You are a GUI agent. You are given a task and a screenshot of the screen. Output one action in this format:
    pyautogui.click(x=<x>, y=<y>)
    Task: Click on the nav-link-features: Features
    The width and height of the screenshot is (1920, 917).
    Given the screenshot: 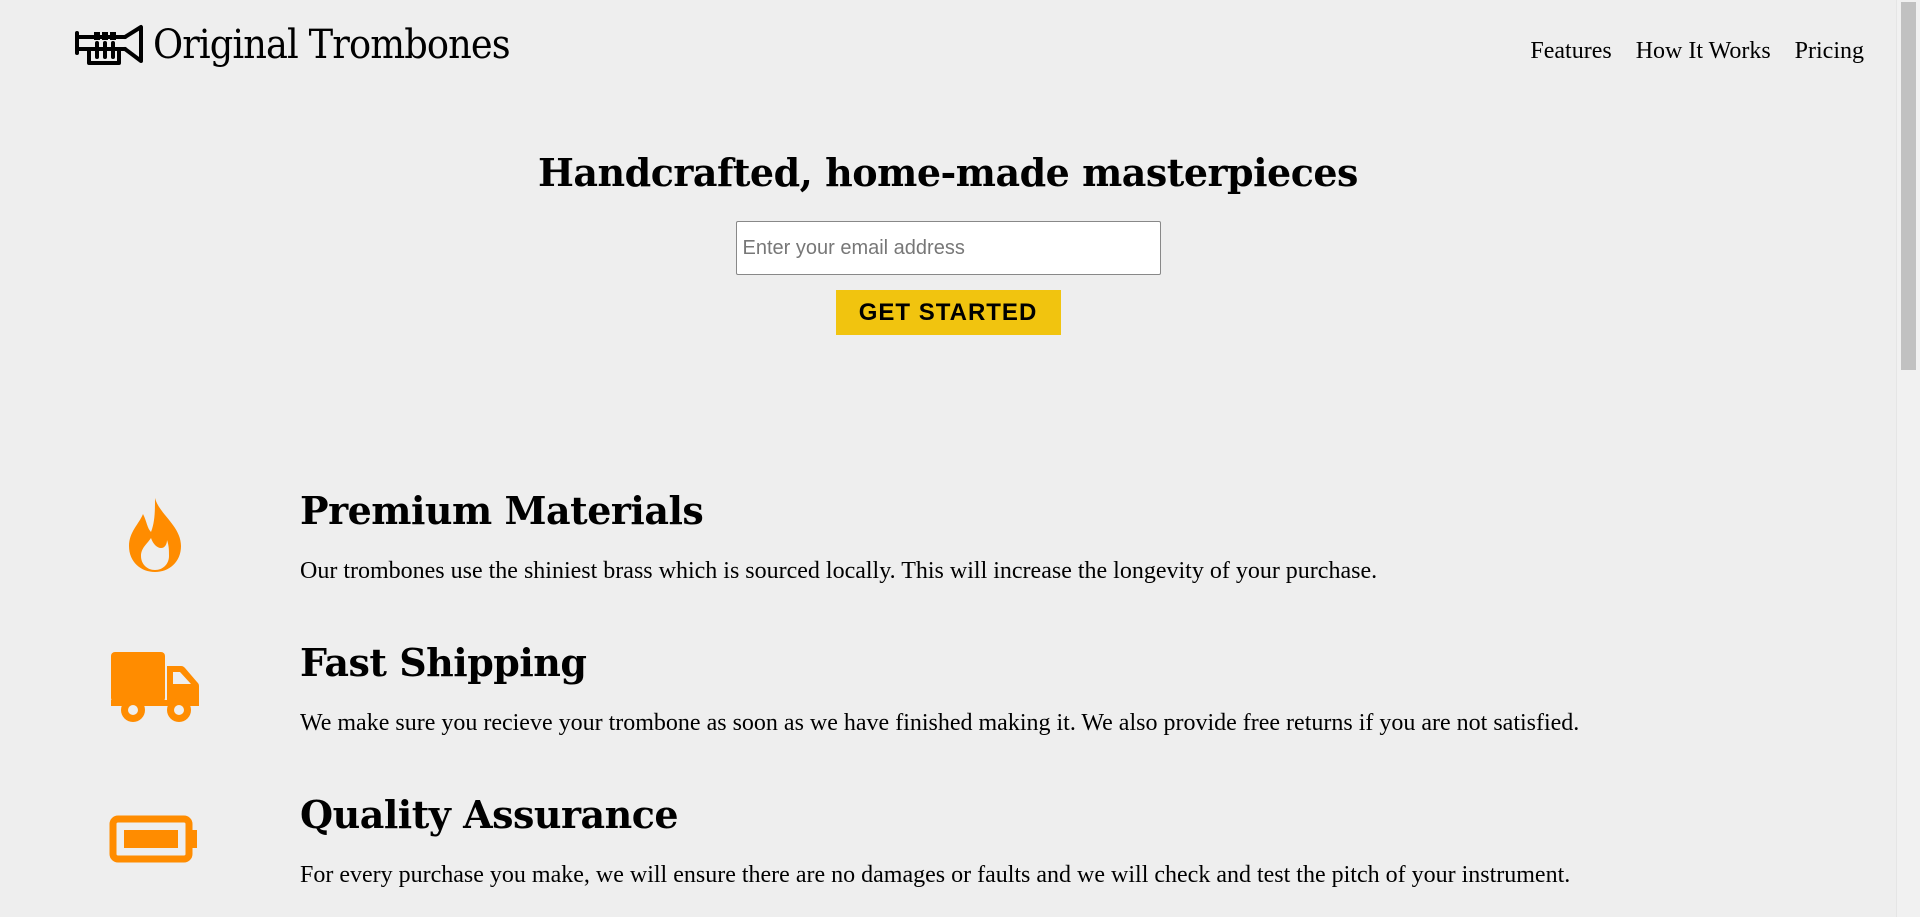 What is the action you would take?
    pyautogui.click(x=1570, y=51)
    